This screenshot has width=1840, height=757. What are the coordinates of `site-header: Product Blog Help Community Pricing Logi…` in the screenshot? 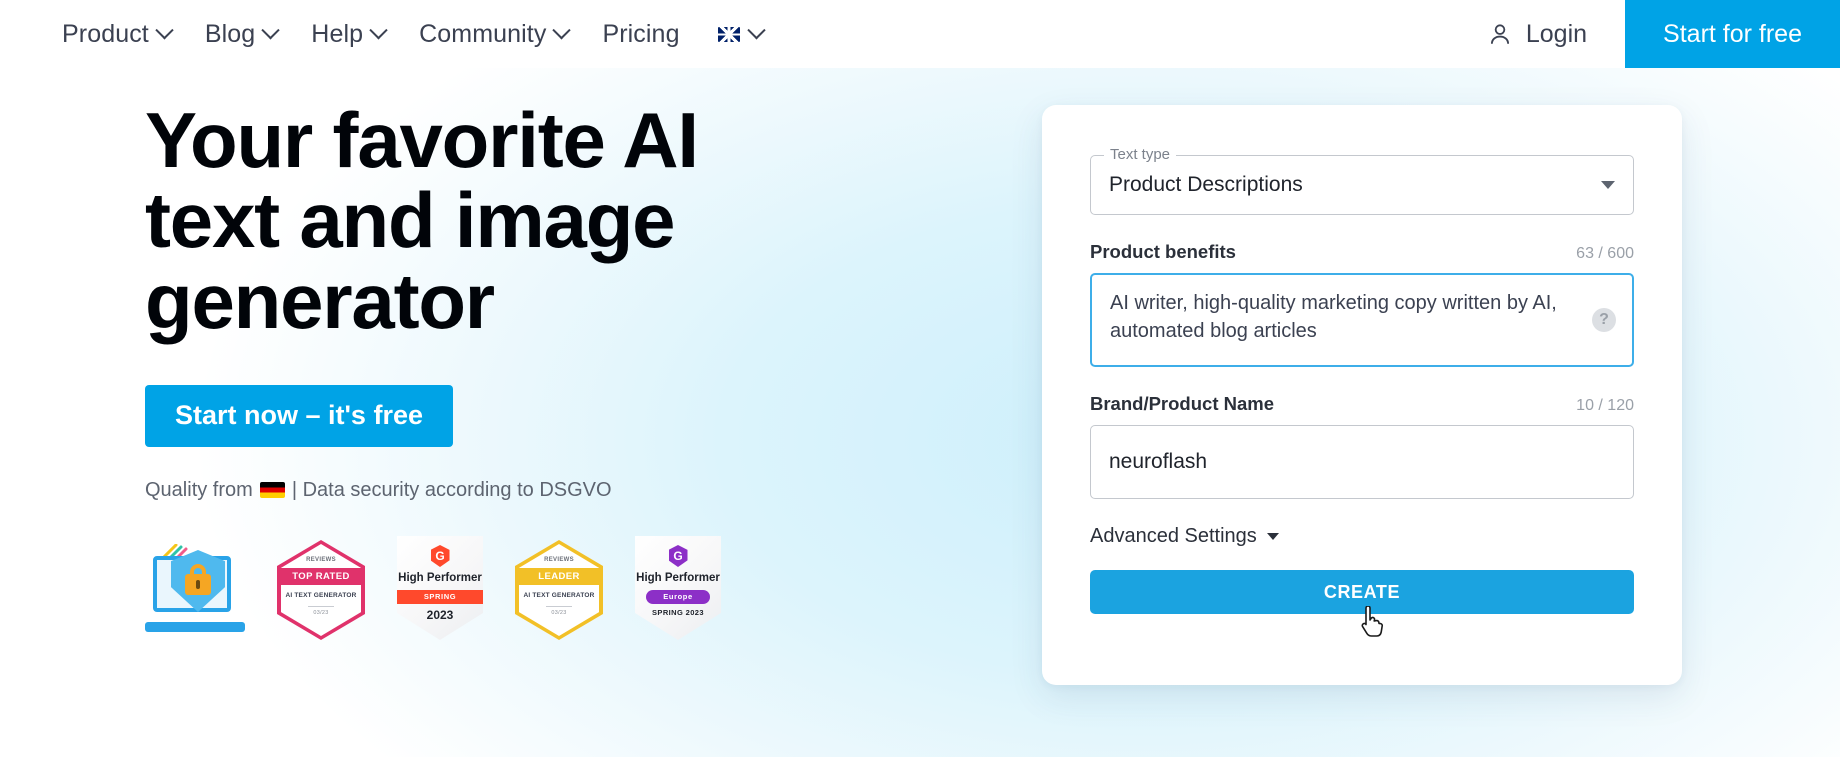 It's located at (920, 34).